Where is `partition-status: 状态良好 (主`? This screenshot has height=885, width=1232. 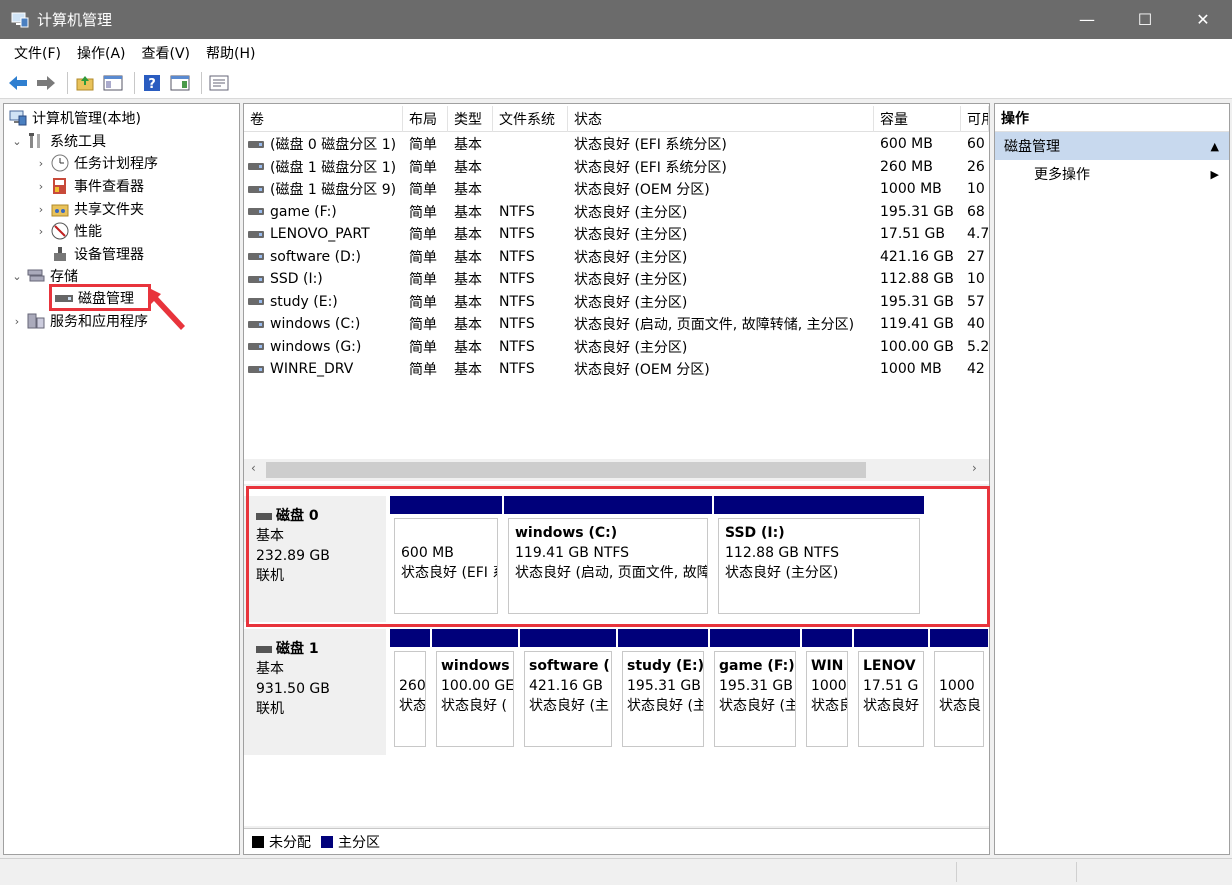
partition-status: 状态良好 (主 is located at coordinates (569, 706).